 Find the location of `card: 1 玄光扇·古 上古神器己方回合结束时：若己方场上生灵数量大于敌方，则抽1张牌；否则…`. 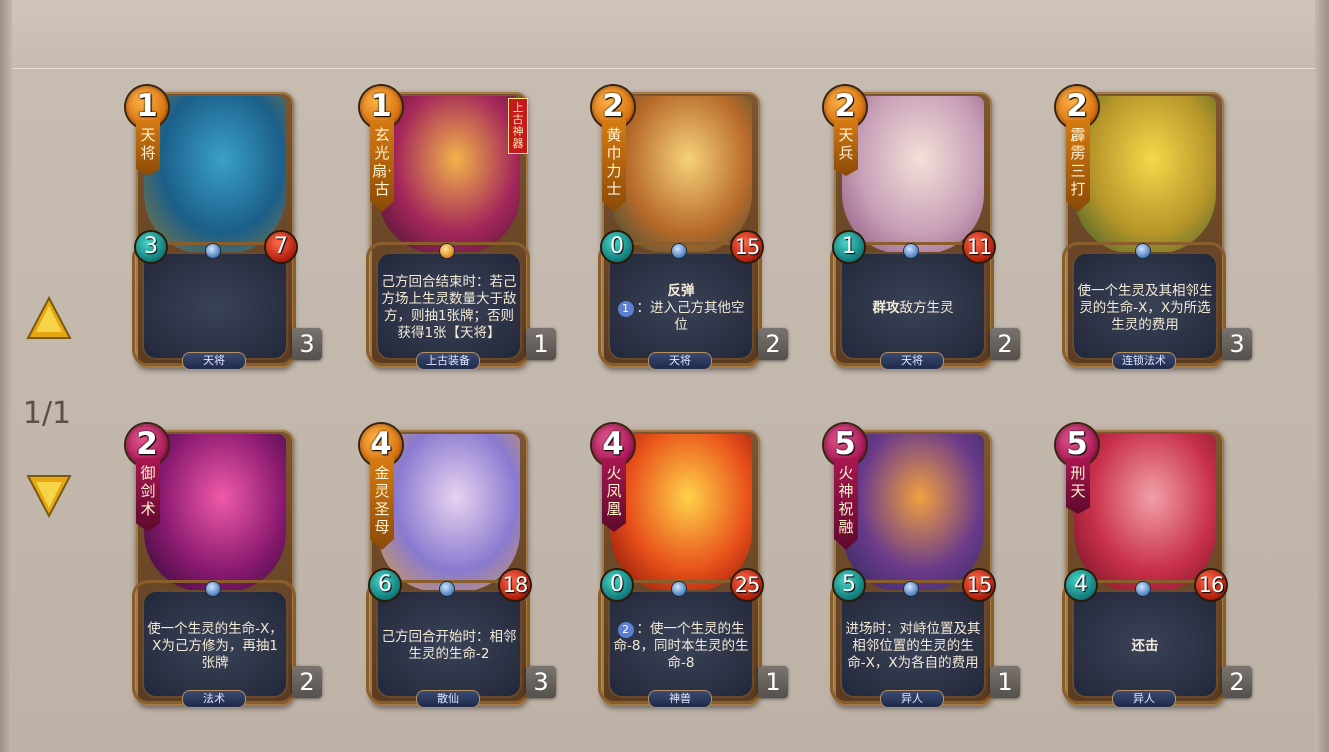

card: 1 玄光扇·古 上古神器己方回合结束时：若己方场上生灵数量大于敌方，则抽1张牌；否则… is located at coordinates (458, 229).